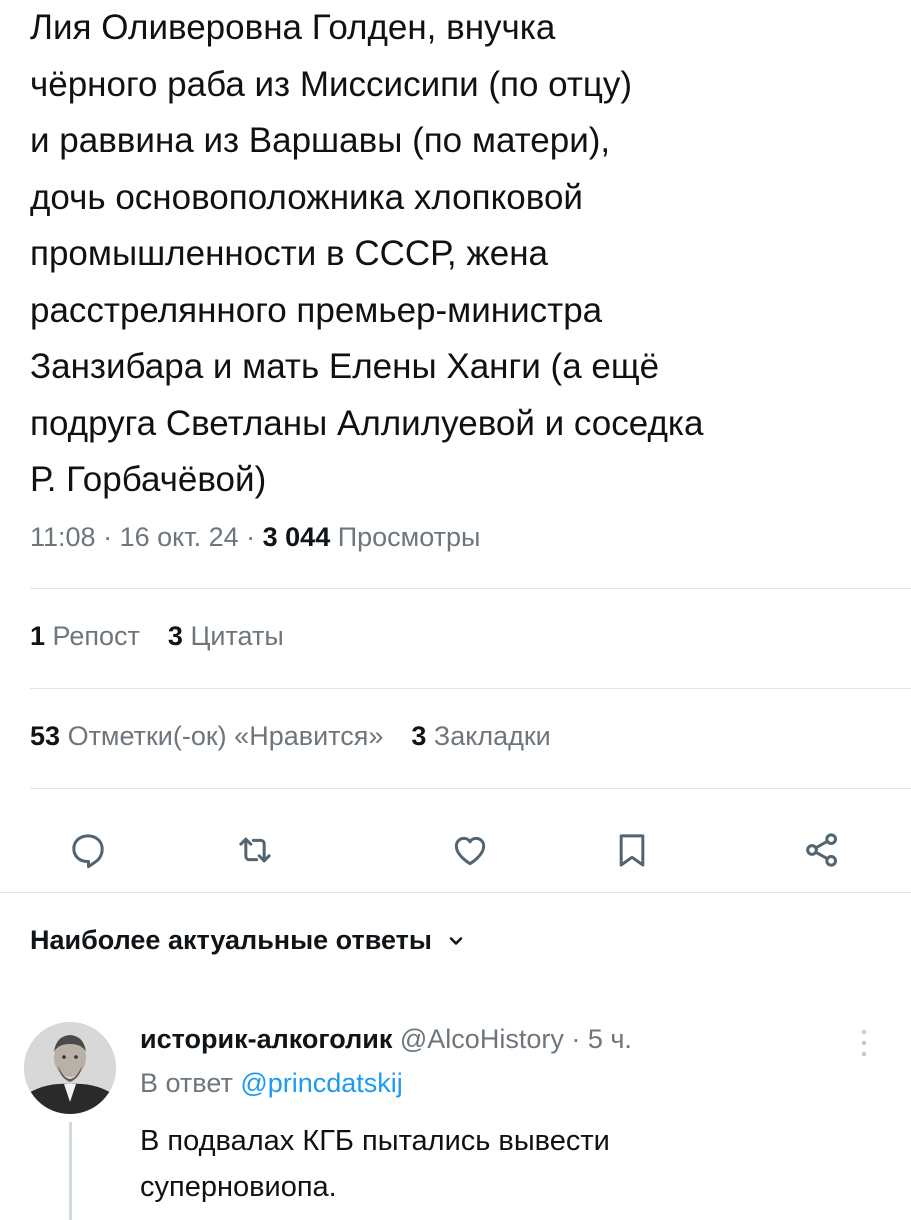 This screenshot has width=911, height=1220. I want to click on reposts-stat: 1 Репост, so click(85, 636).